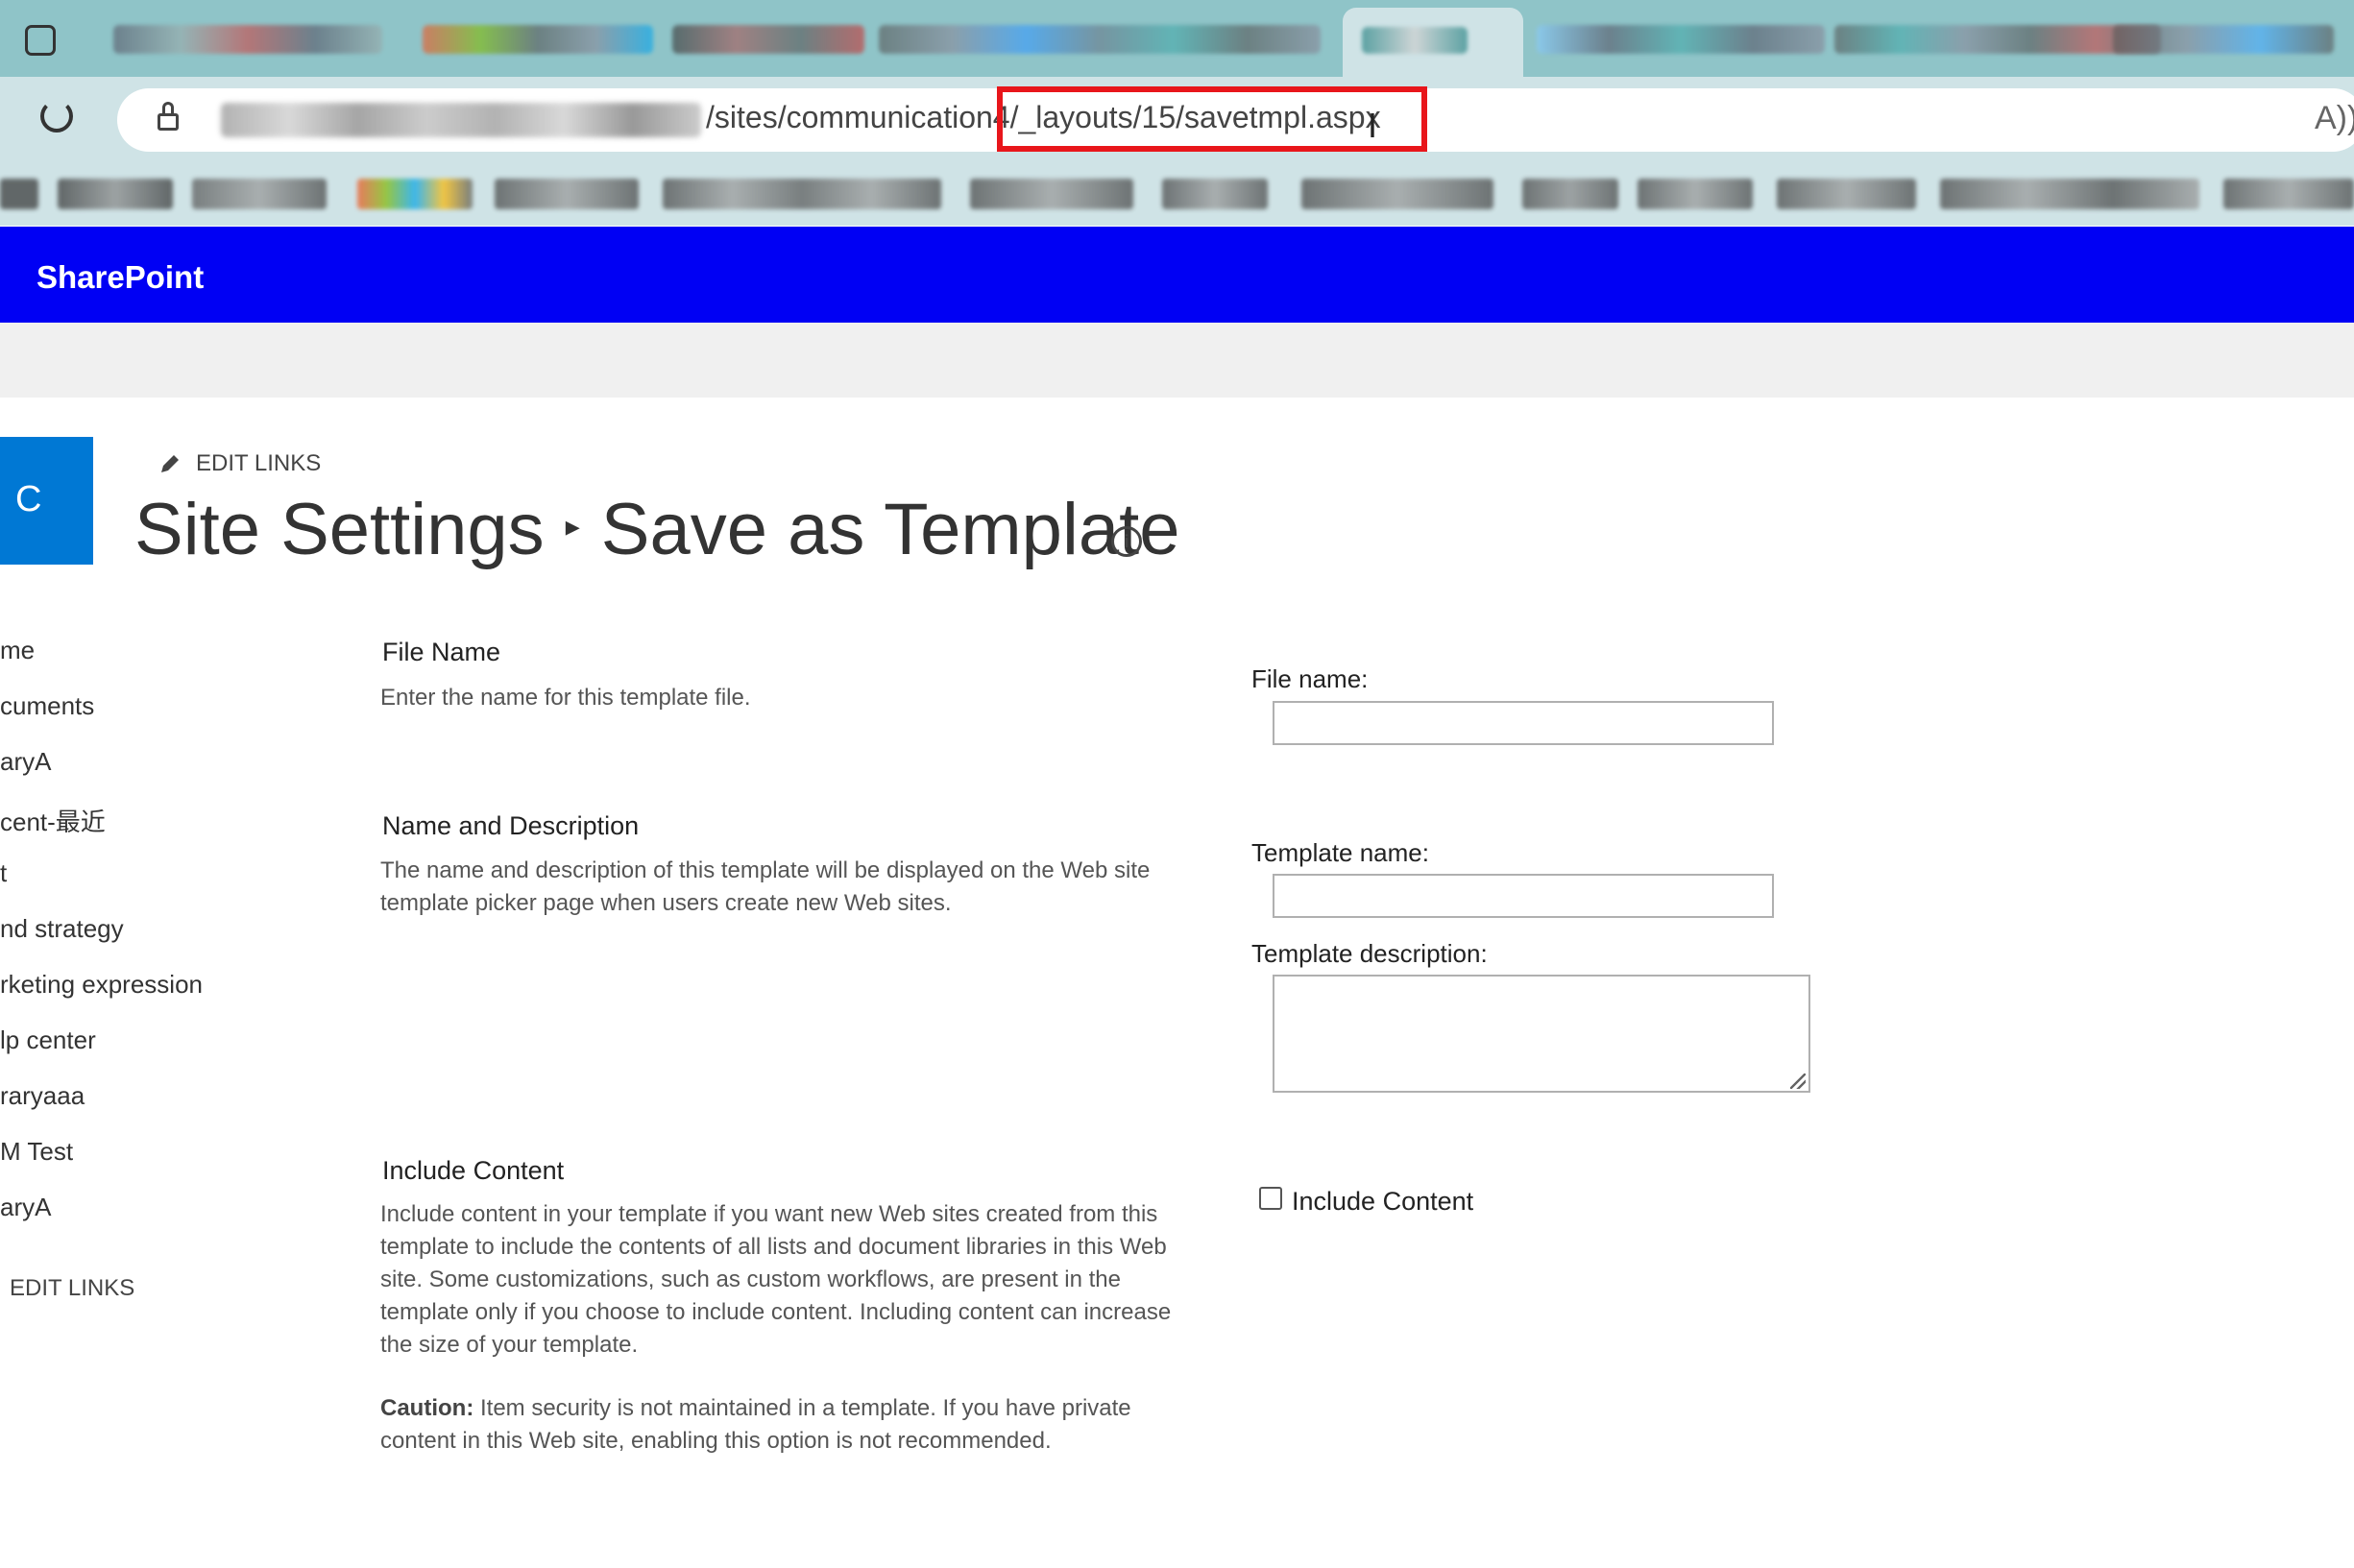 This screenshot has height=1568, width=2354. What do you see at coordinates (511, 825) in the screenshot?
I see `section-title-name-description: Name and Description` at bounding box center [511, 825].